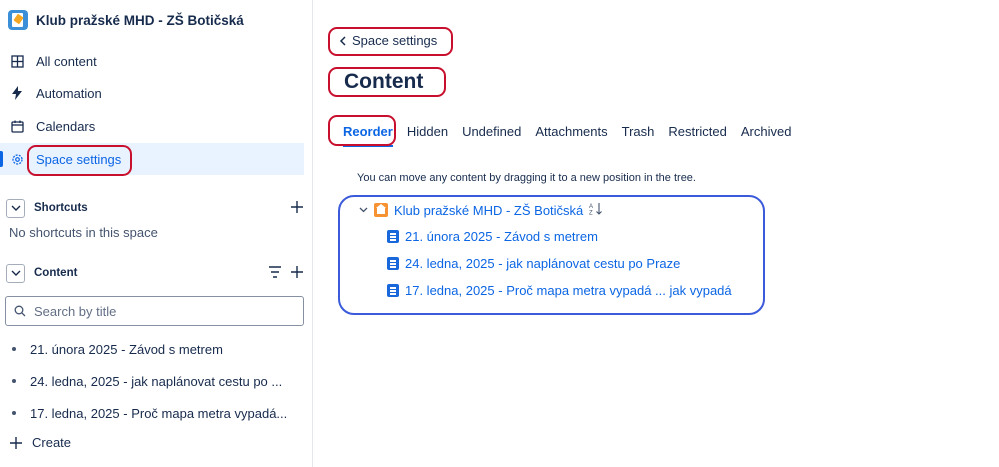 Image resolution: width=999 pixels, height=467 pixels. What do you see at coordinates (489, 210) in the screenshot?
I see `tree-root-label: Klub pražské MHD - ZŠ Botičská` at bounding box center [489, 210].